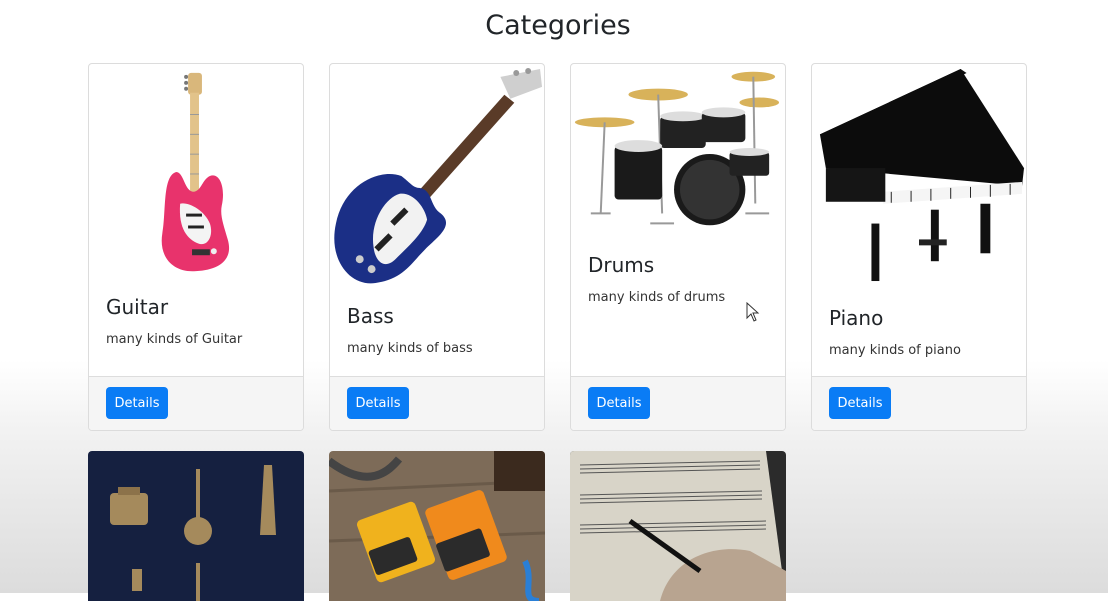 The height and width of the screenshot is (601, 1108). Describe the element at coordinates (677, 148) in the screenshot. I see `drum-kit-image` at that location.